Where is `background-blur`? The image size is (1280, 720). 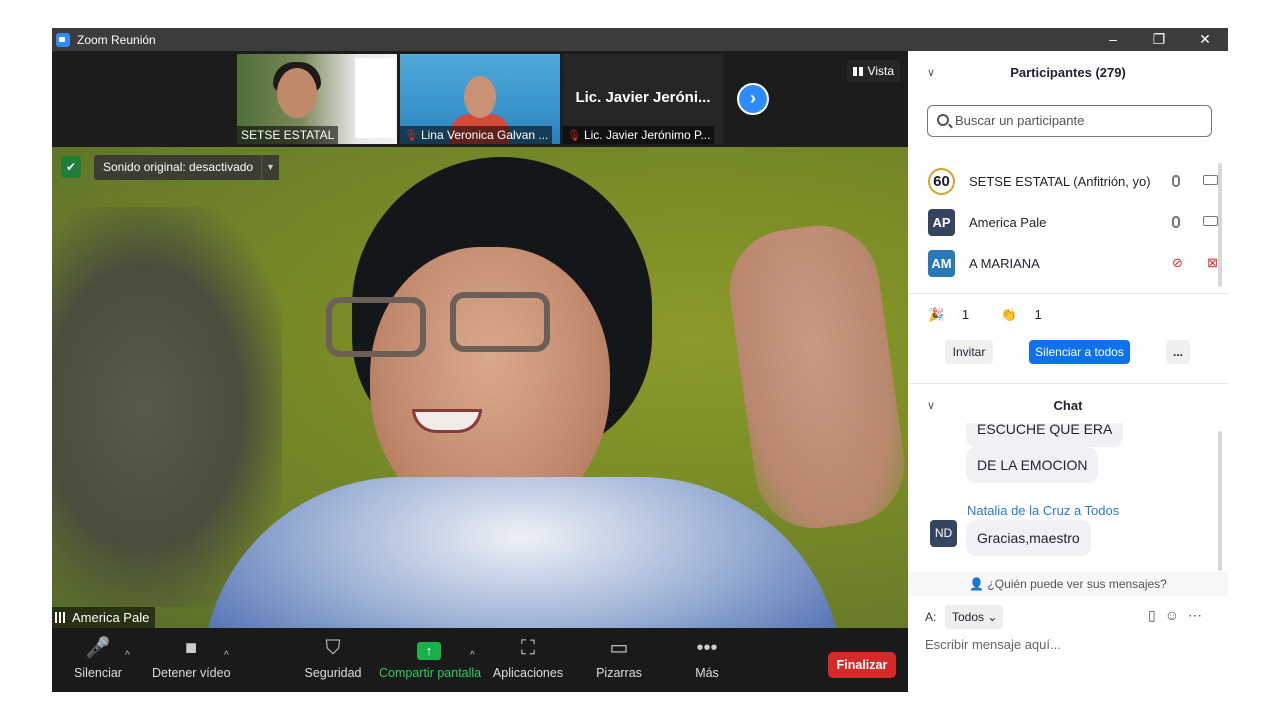
background-blur is located at coordinates (167, 407).